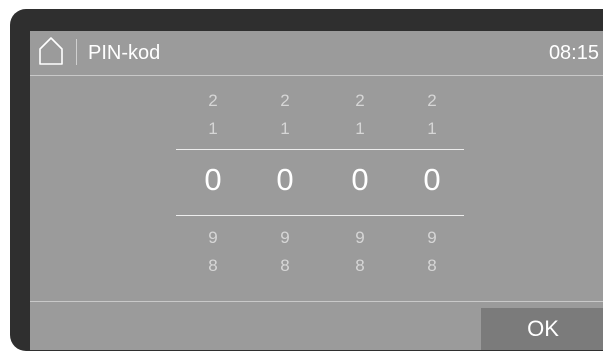 This screenshot has width=603, height=351. What do you see at coordinates (124, 53) in the screenshot?
I see `page-title: PIN-kod` at bounding box center [124, 53].